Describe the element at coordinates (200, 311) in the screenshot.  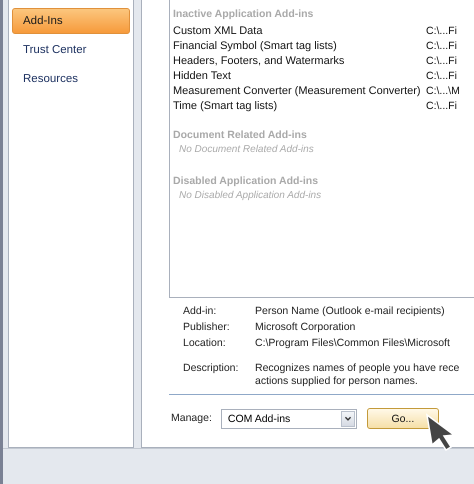
I see `detail-label: Add-in:` at that location.